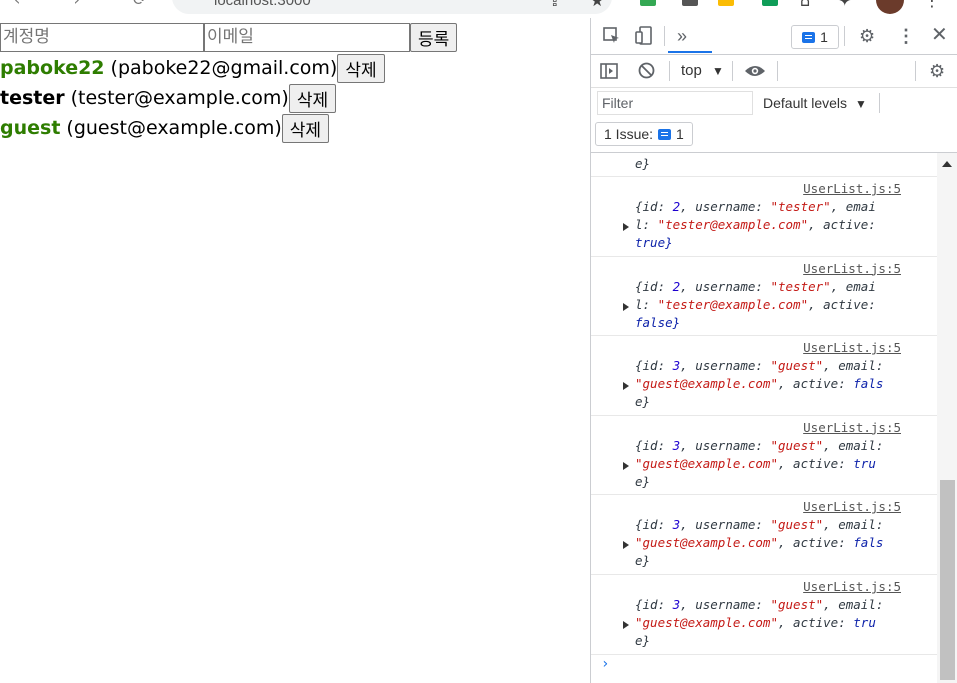  Describe the element at coordinates (805, 5) in the screenshot. I see `home-icon: ⌂` at that location.